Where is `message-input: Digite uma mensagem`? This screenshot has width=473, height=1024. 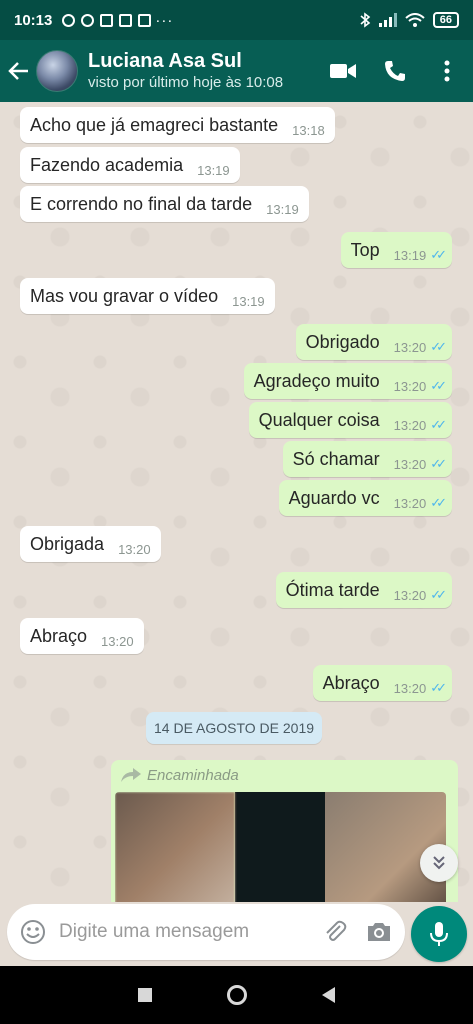
message-input: Digite uma mensagem is located at coordinates (182, 932).